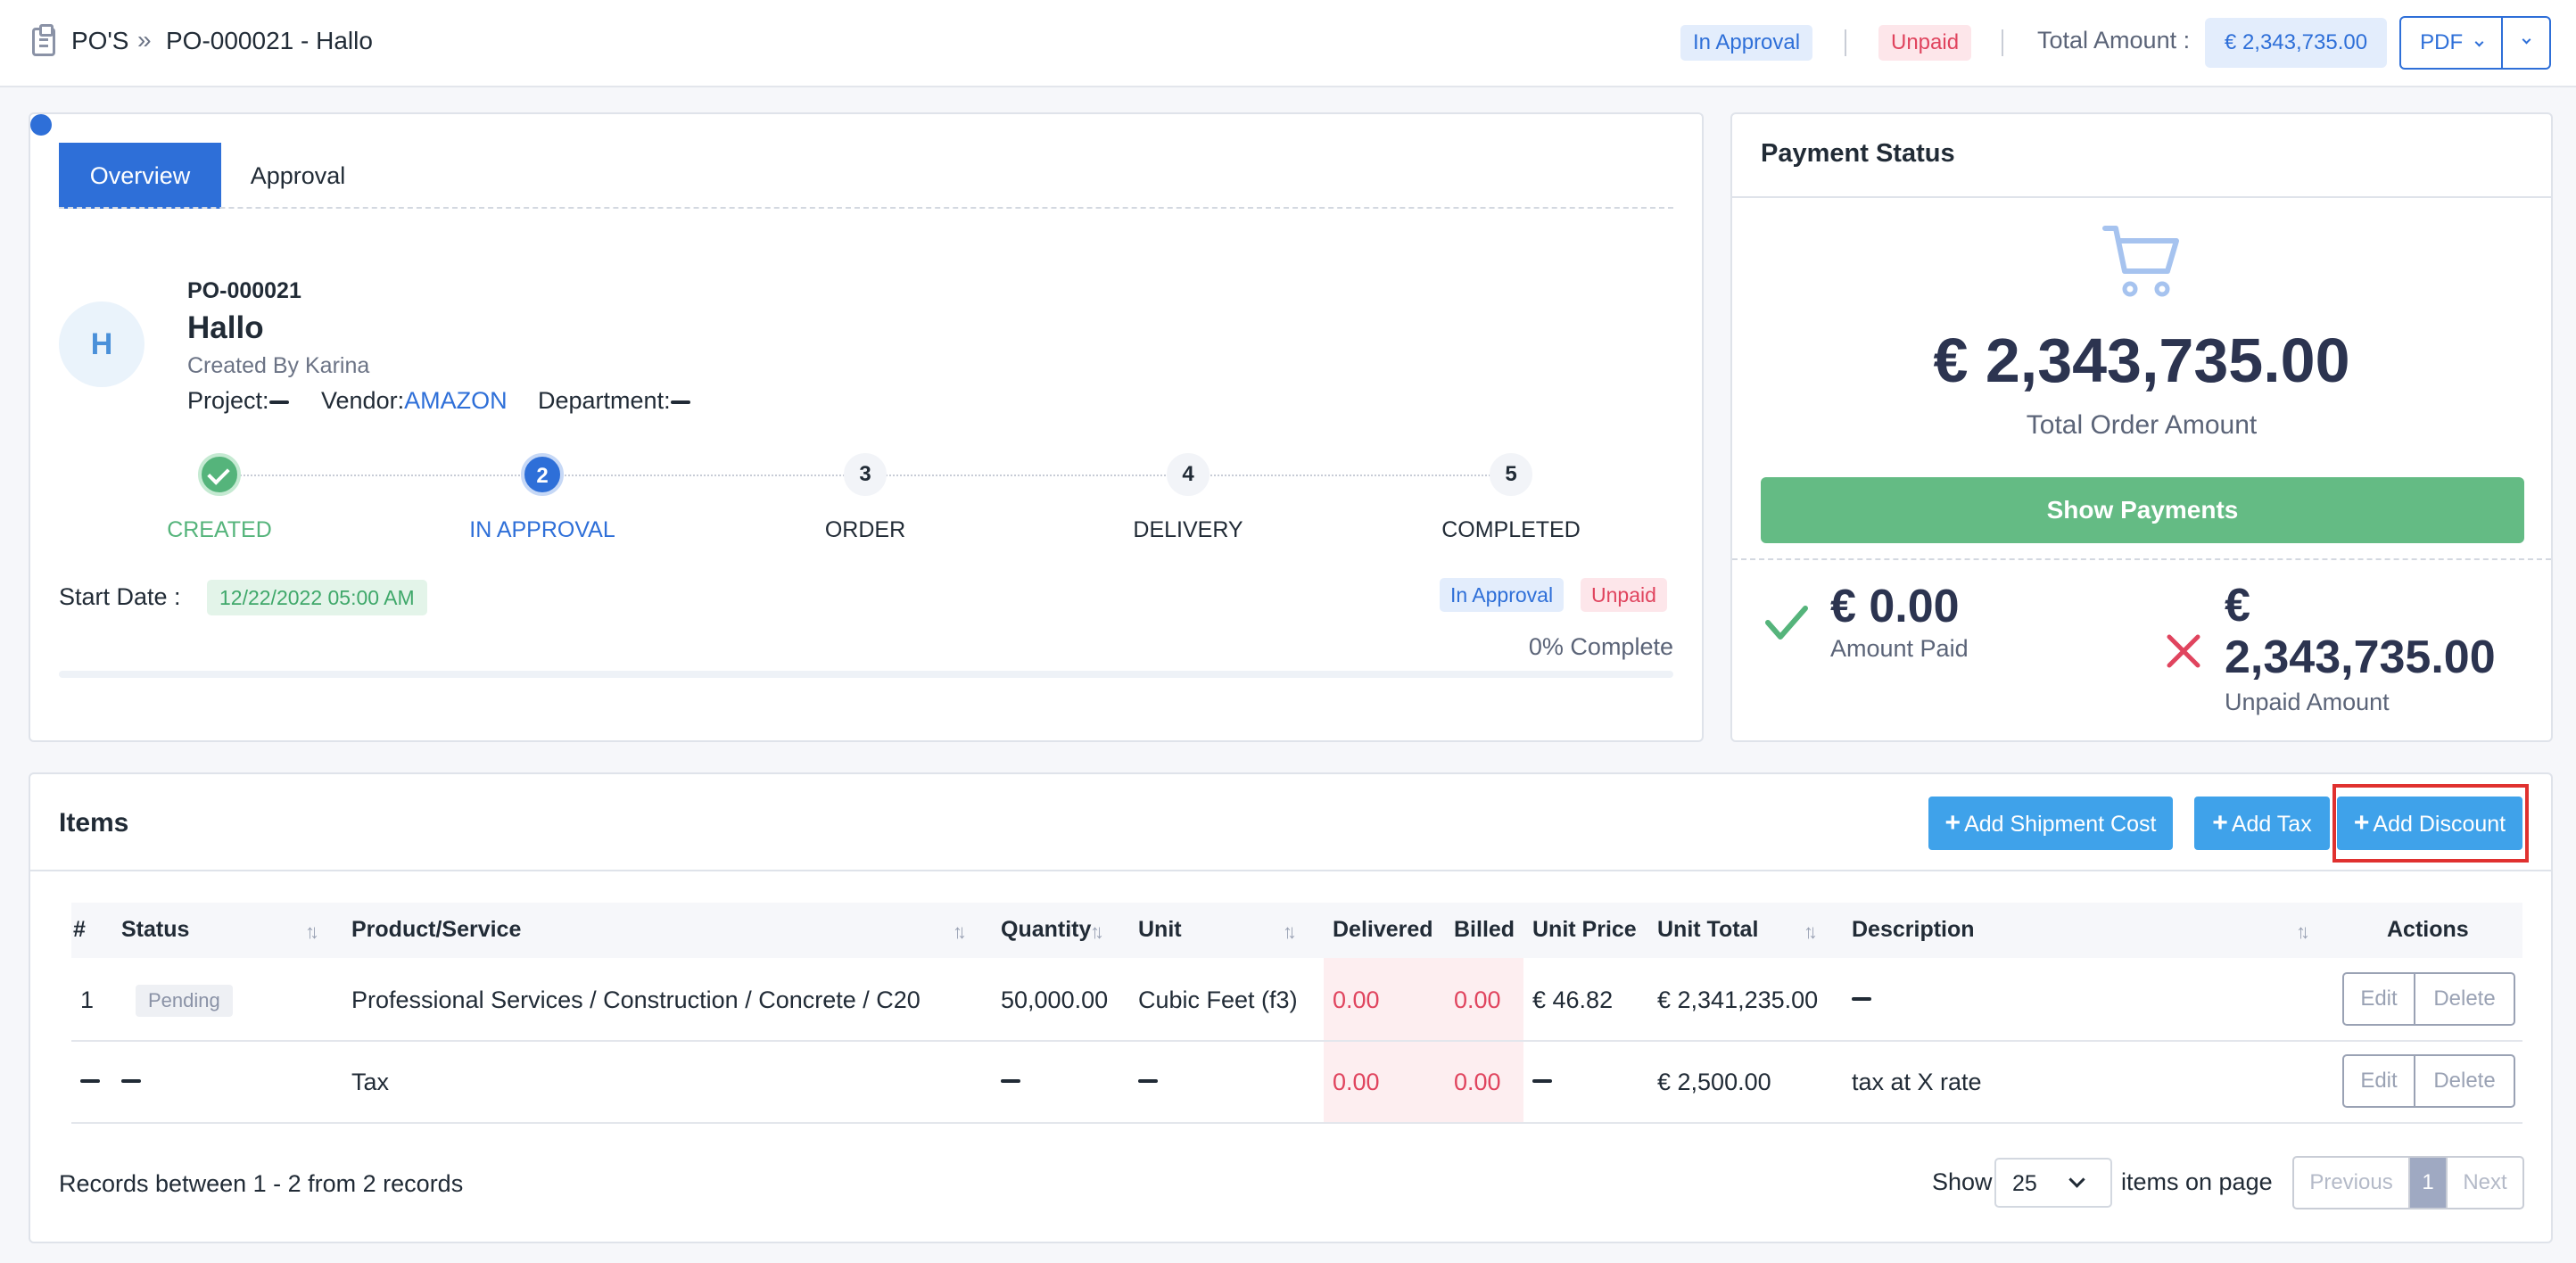 The height and width of the screenshot is (1263, 2576). What do you see at coordinates (1511, 529) in the screenshot?
I see `step-label-completed: COMPLETED` at bounding box center [1511, 529].